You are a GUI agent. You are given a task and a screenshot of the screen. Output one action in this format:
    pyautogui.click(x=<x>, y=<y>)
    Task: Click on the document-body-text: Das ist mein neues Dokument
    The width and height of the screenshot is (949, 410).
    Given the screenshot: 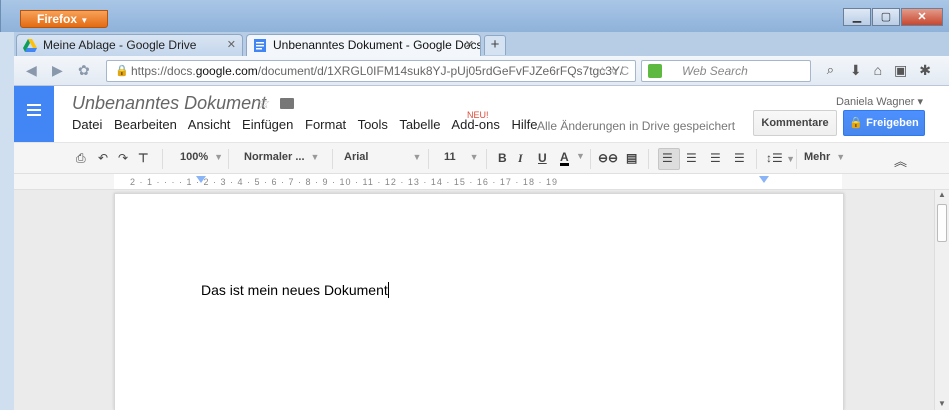 What is the action you would take?
    pyautogui.click(x=294, y=290)
    